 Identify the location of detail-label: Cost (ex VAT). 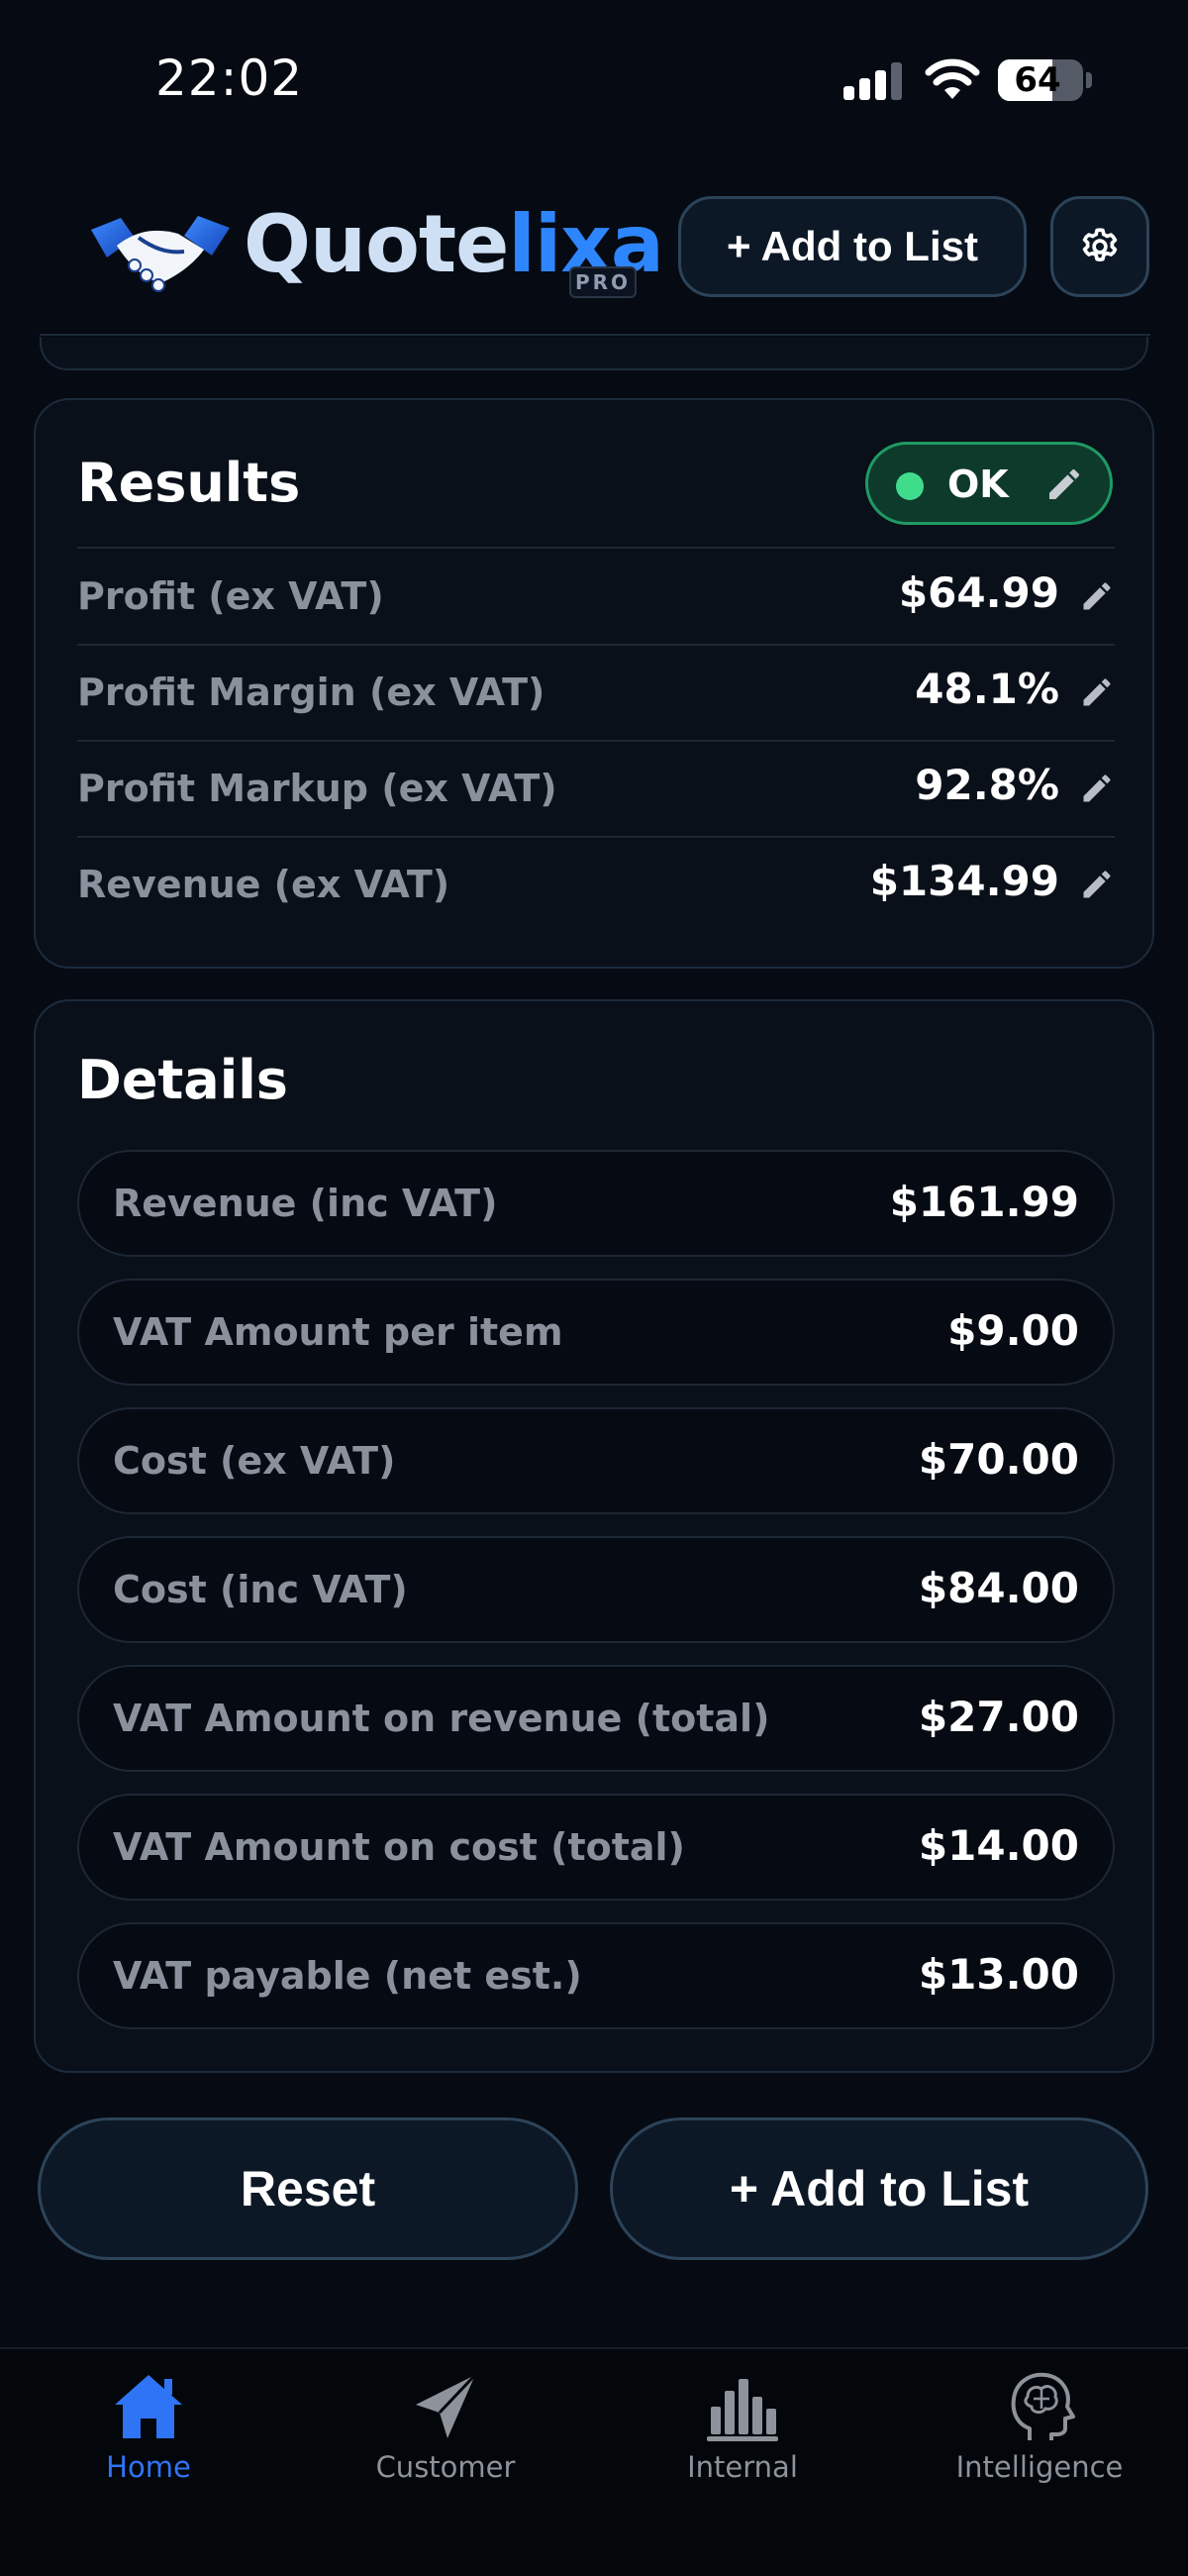
(255, 1461).